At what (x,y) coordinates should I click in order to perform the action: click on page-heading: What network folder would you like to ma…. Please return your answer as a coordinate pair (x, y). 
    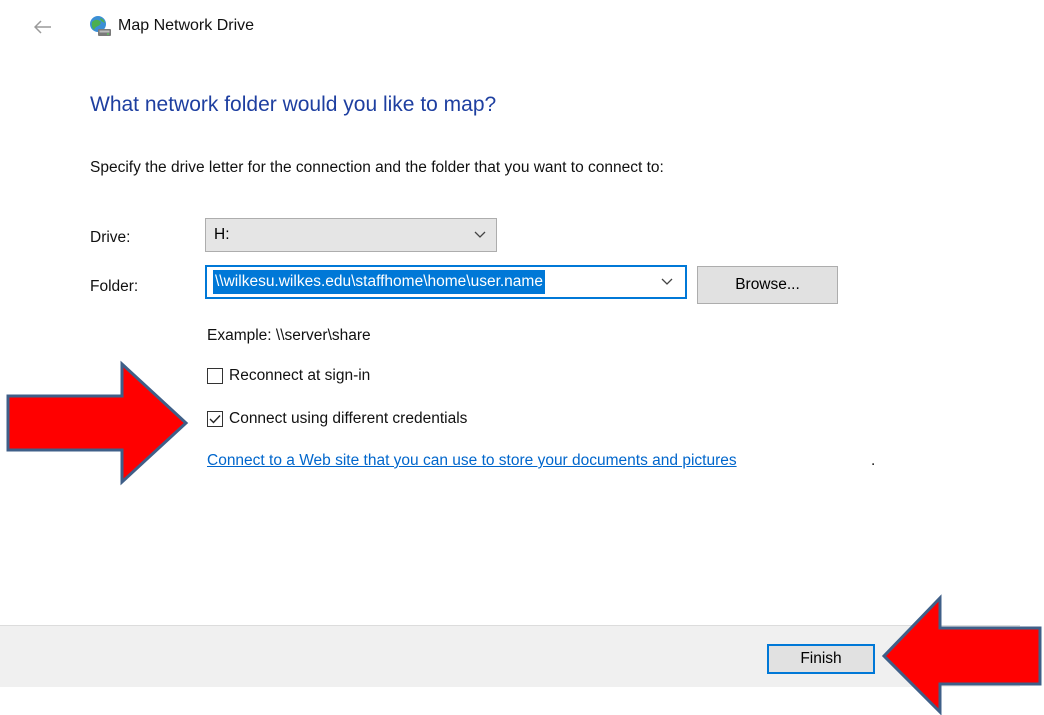
    Looking at the image, I should click on (293, 104).